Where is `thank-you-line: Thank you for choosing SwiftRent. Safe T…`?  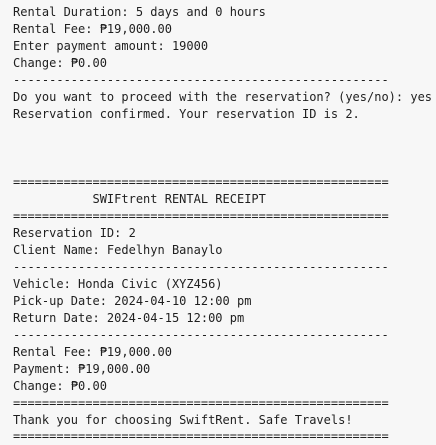
thank-you-line: Thank you for choosing SwiftRent. Safe T… is located at coordinates (183, 420).